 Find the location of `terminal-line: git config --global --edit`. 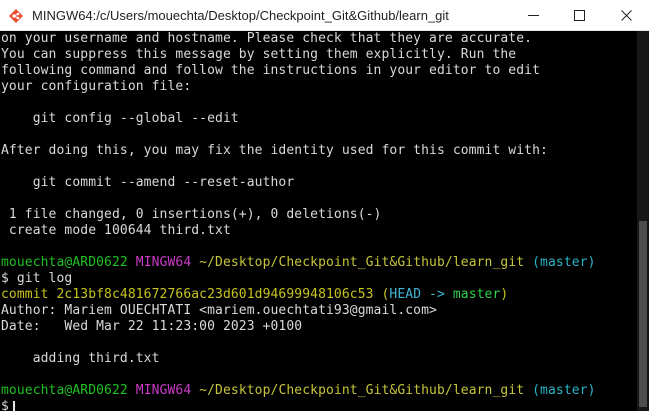

terminal-line: git config --global --edit is located at coordinates (298, 119).